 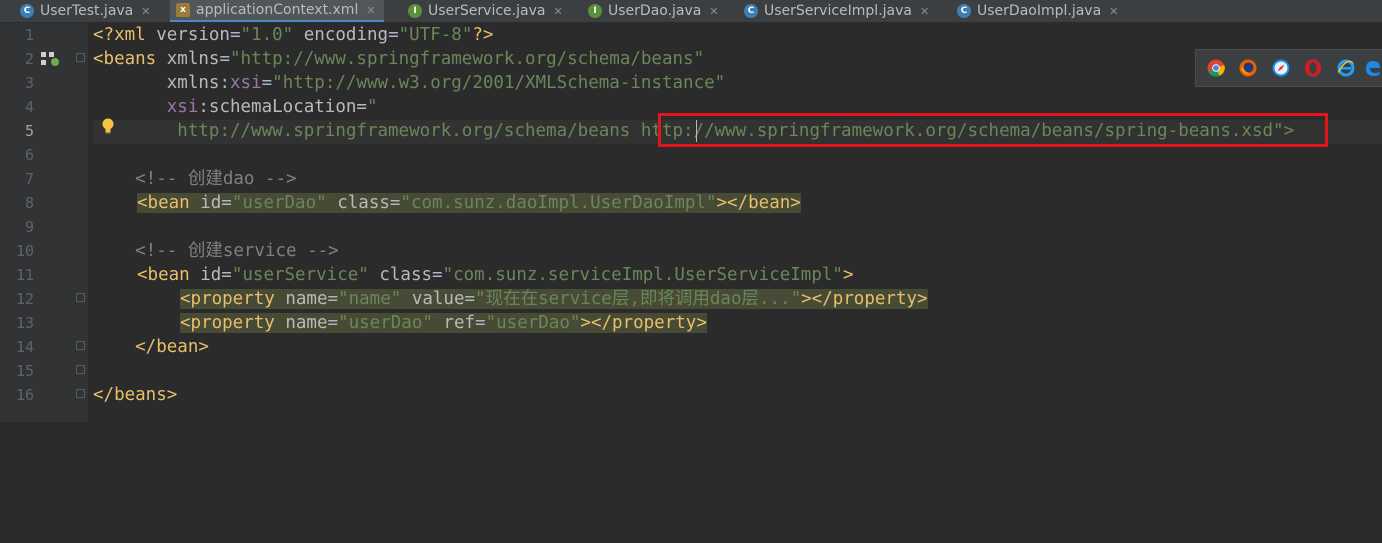 I want to click on tab-usertest: C UserTest.java ✕, so click(x=85, y=11).